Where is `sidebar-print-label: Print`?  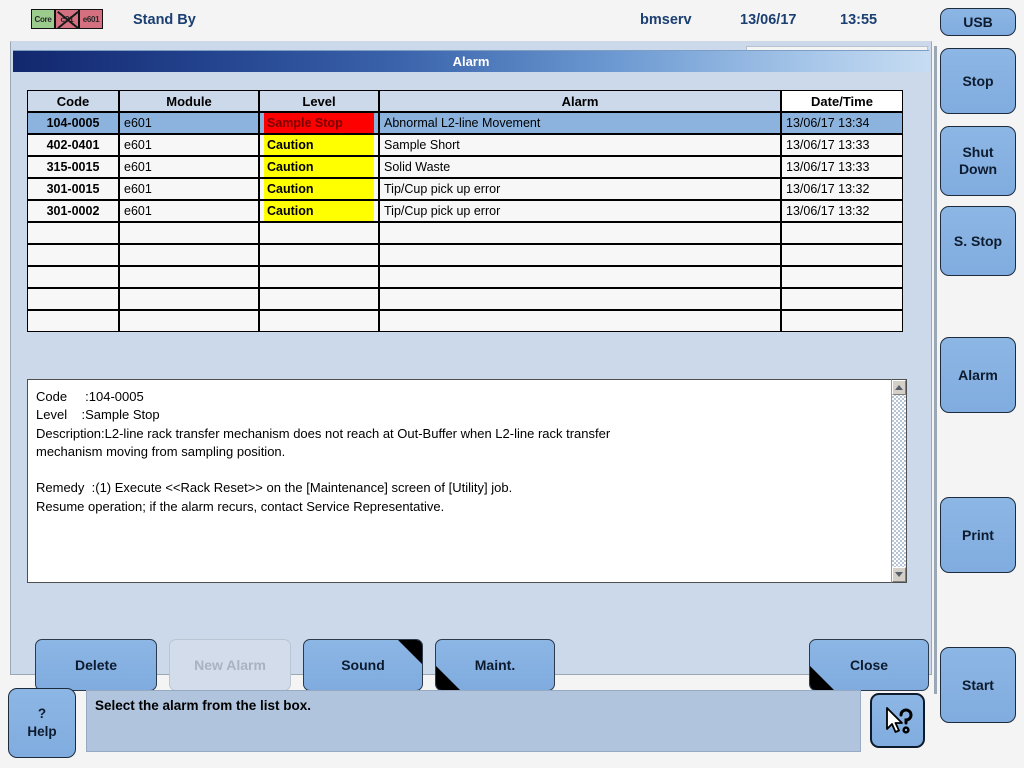
sidebar-print-label: Print is located at coordinates (978, 534).